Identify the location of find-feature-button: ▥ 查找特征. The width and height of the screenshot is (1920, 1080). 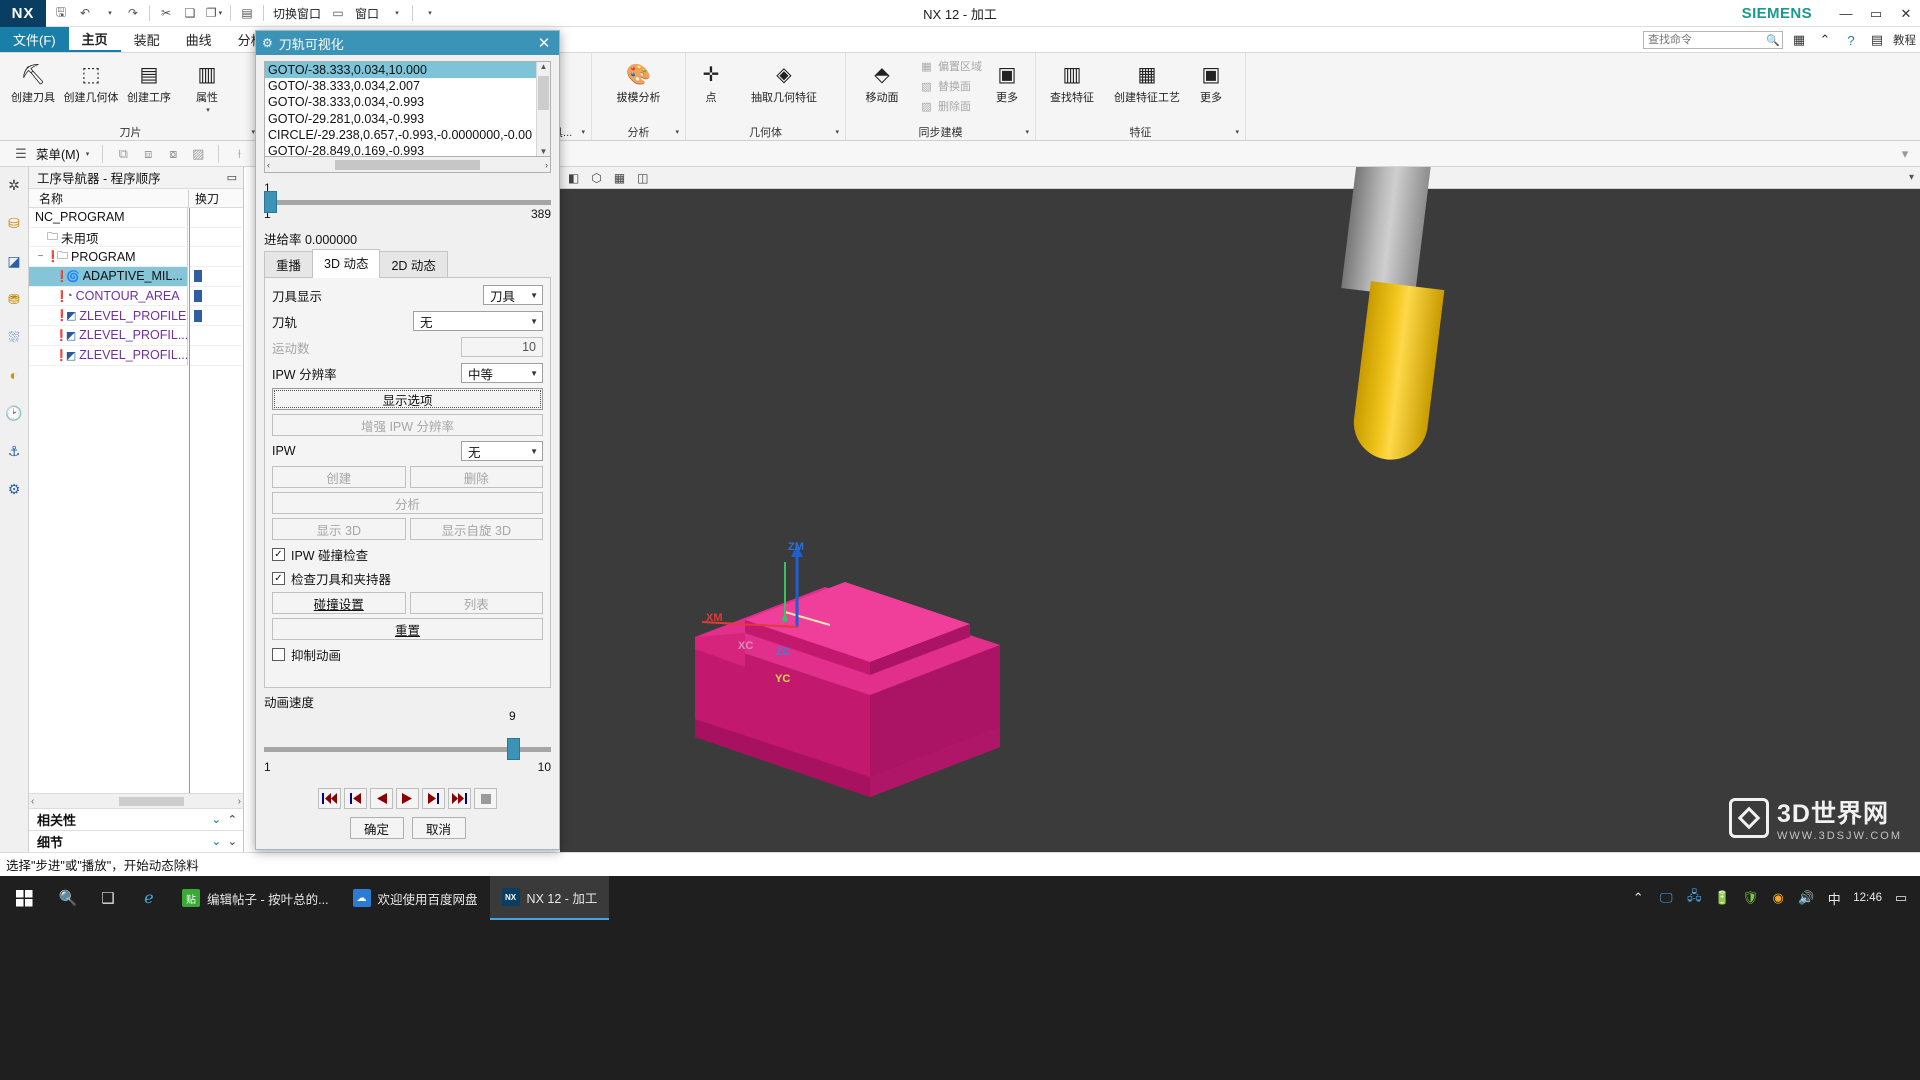
(1072, 80).